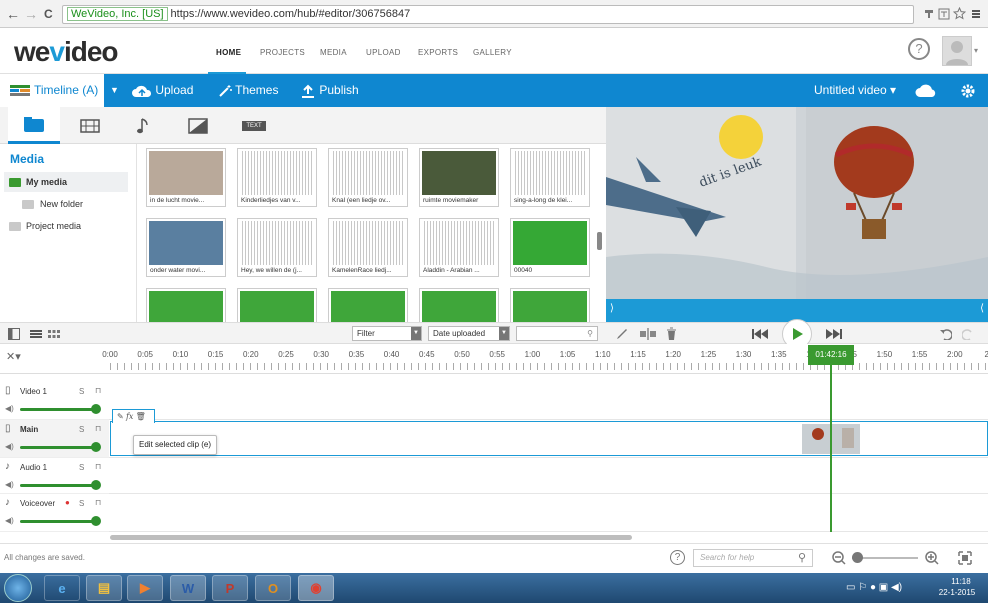  I want to click on avatar, so click(957, 51).